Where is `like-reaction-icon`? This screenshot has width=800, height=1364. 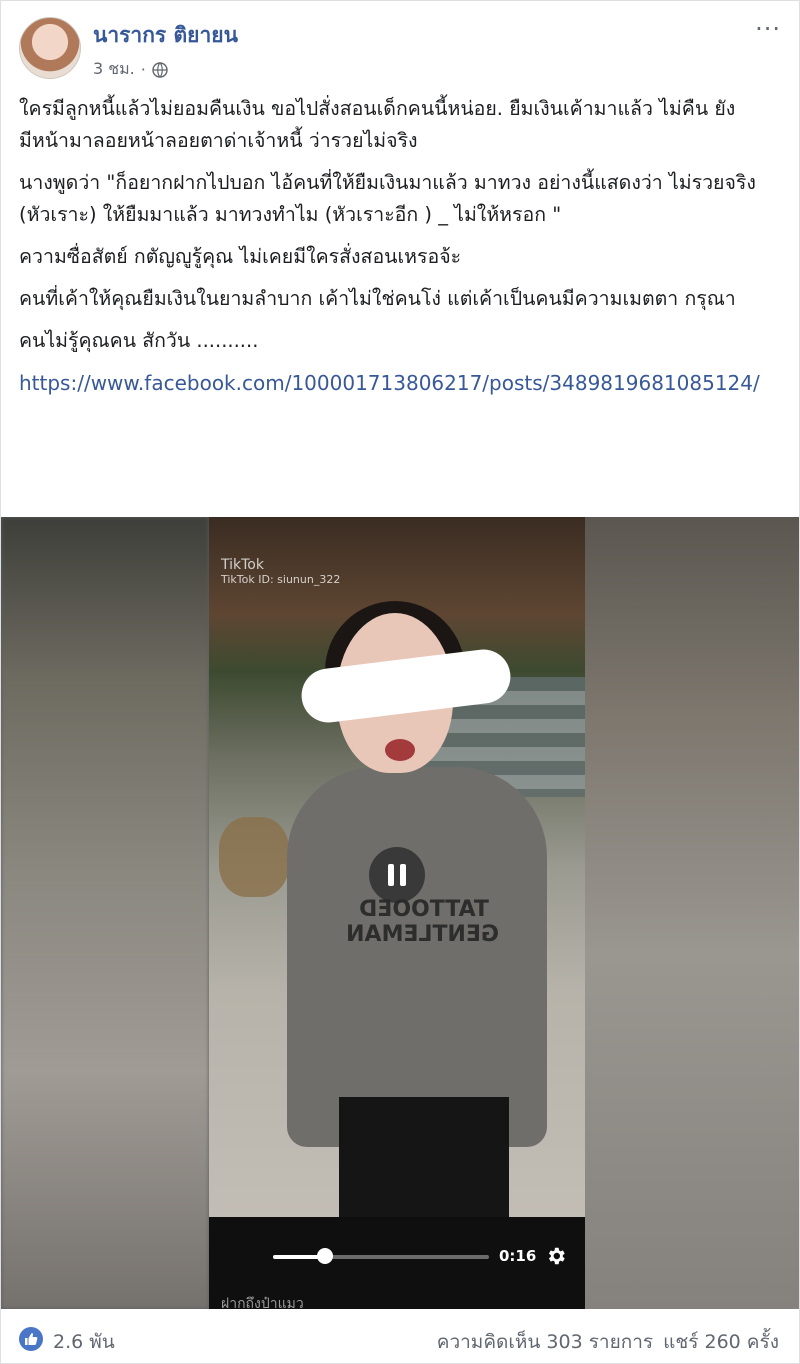
like-reaction-icon is located at coordinates (31, 1339).